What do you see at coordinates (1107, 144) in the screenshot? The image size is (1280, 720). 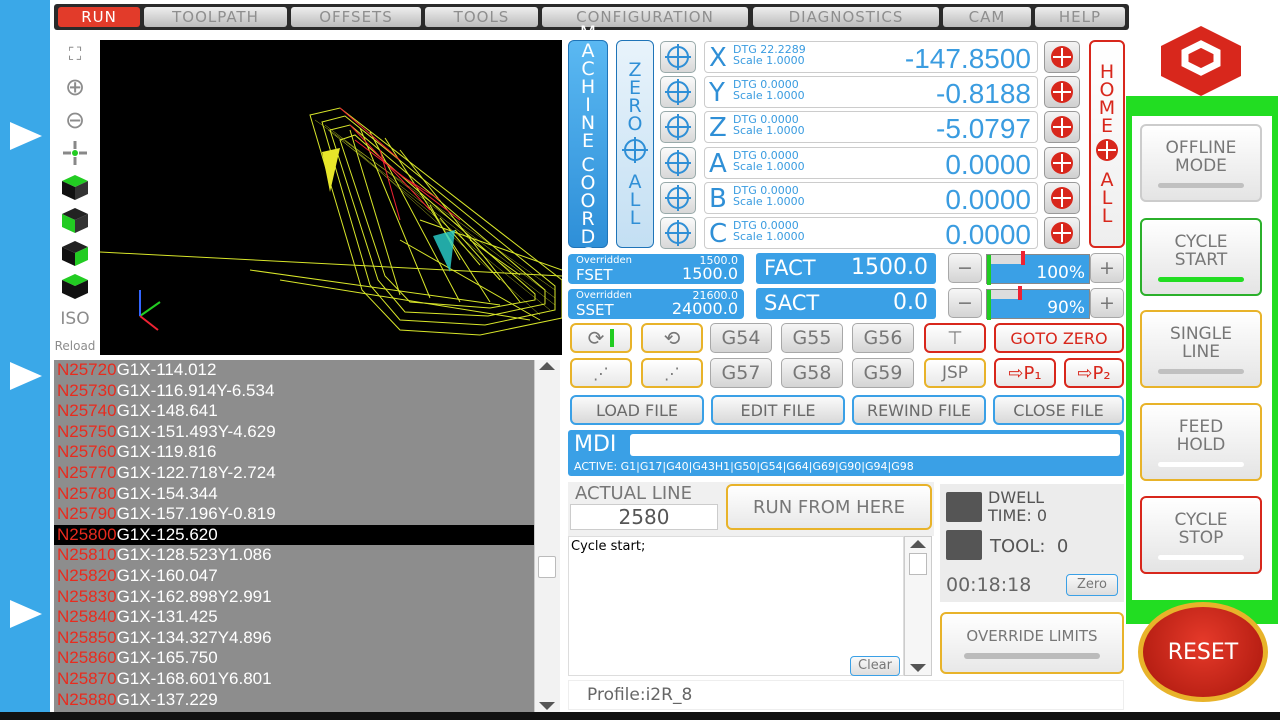 I see `home-all-button: HOME ALL` at bounding box center [1107, 144].